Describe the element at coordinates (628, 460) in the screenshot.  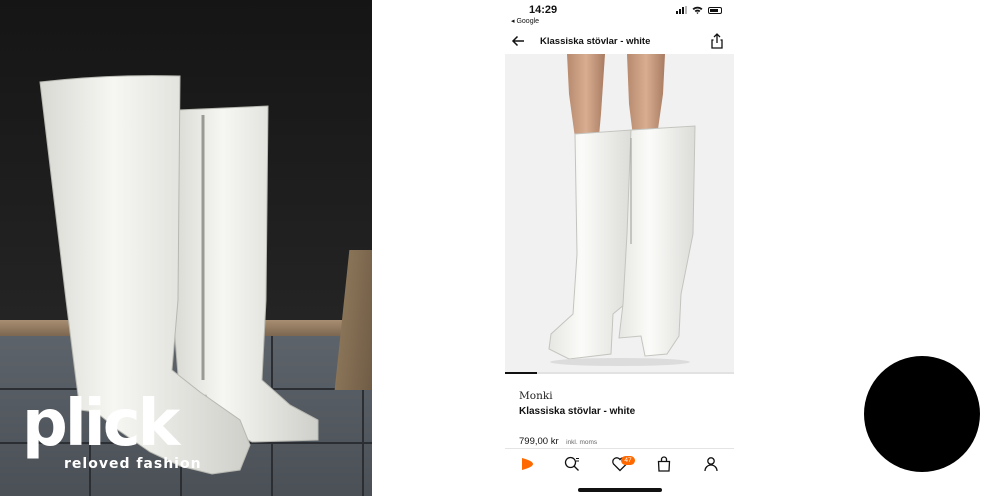
I see `wishlist-count-badge: 47` at that location.